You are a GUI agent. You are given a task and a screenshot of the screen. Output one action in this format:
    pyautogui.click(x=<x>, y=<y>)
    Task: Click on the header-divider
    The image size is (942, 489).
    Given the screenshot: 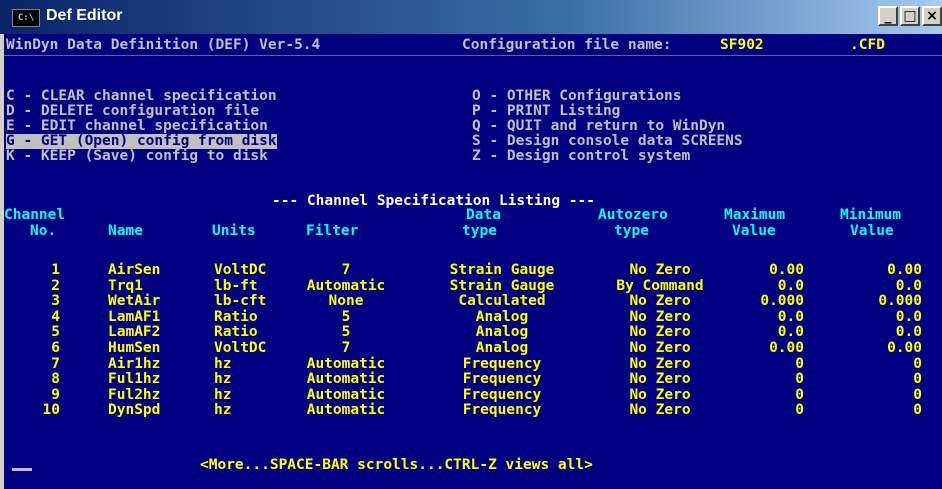 What is the action you would take?
    pyautogui.click(x=473, y=55)
    